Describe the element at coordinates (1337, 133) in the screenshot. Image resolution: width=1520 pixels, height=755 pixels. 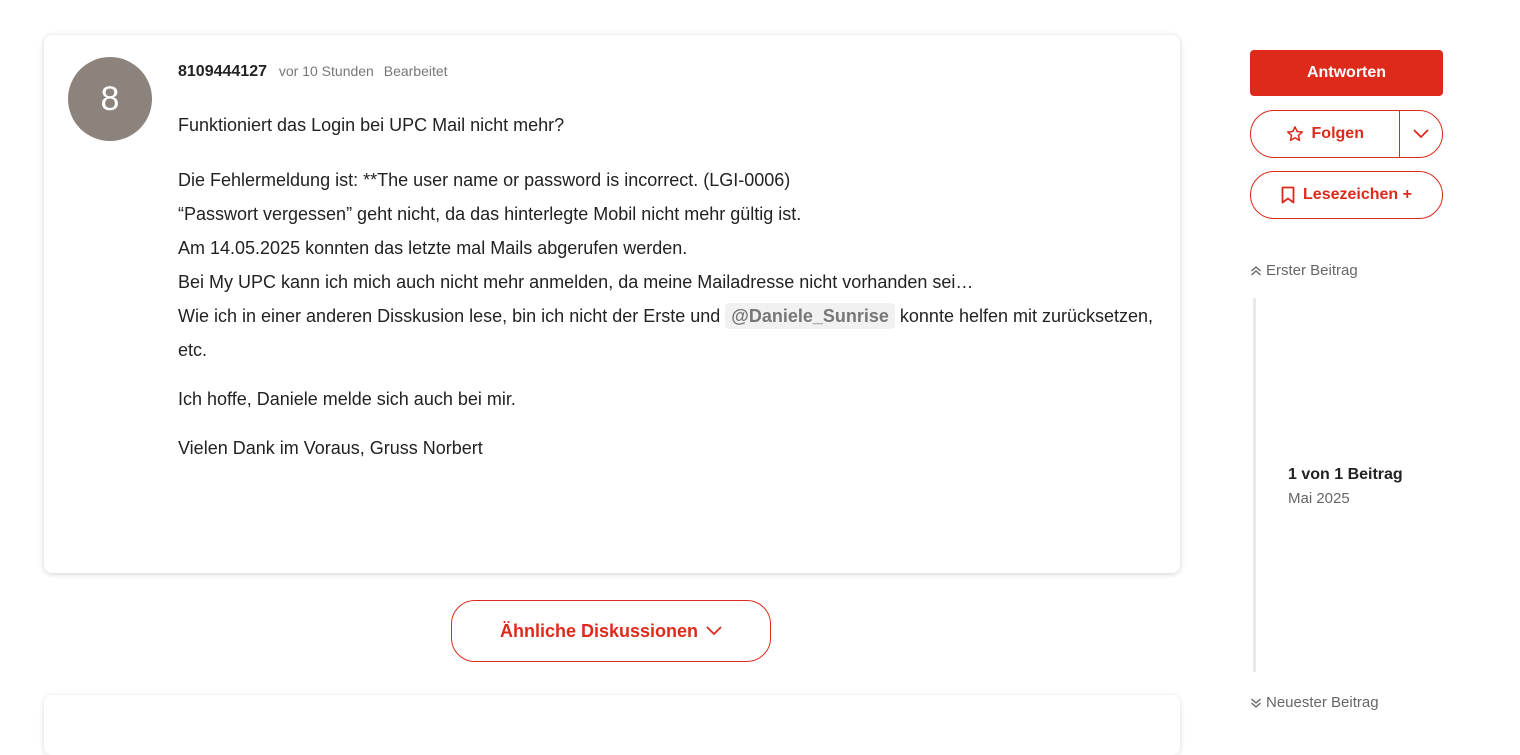
I see `follow-label: Folgen` at that location.